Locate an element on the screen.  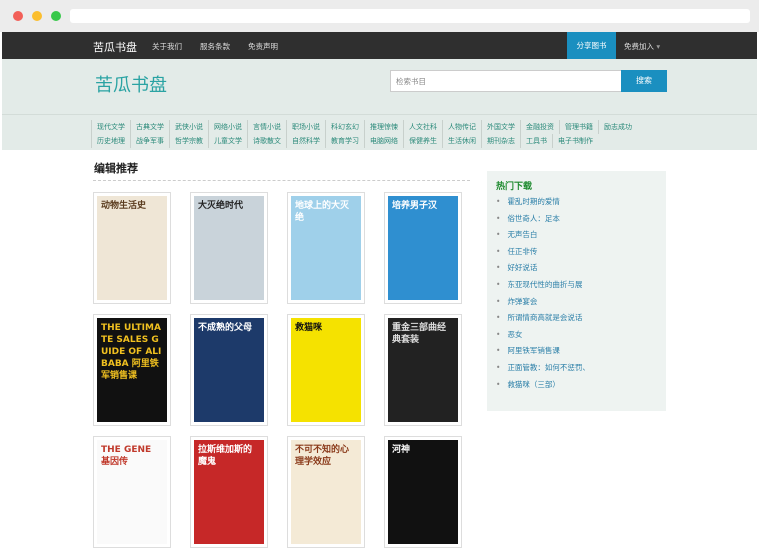
address-bar is located at coordinates (410, 16).